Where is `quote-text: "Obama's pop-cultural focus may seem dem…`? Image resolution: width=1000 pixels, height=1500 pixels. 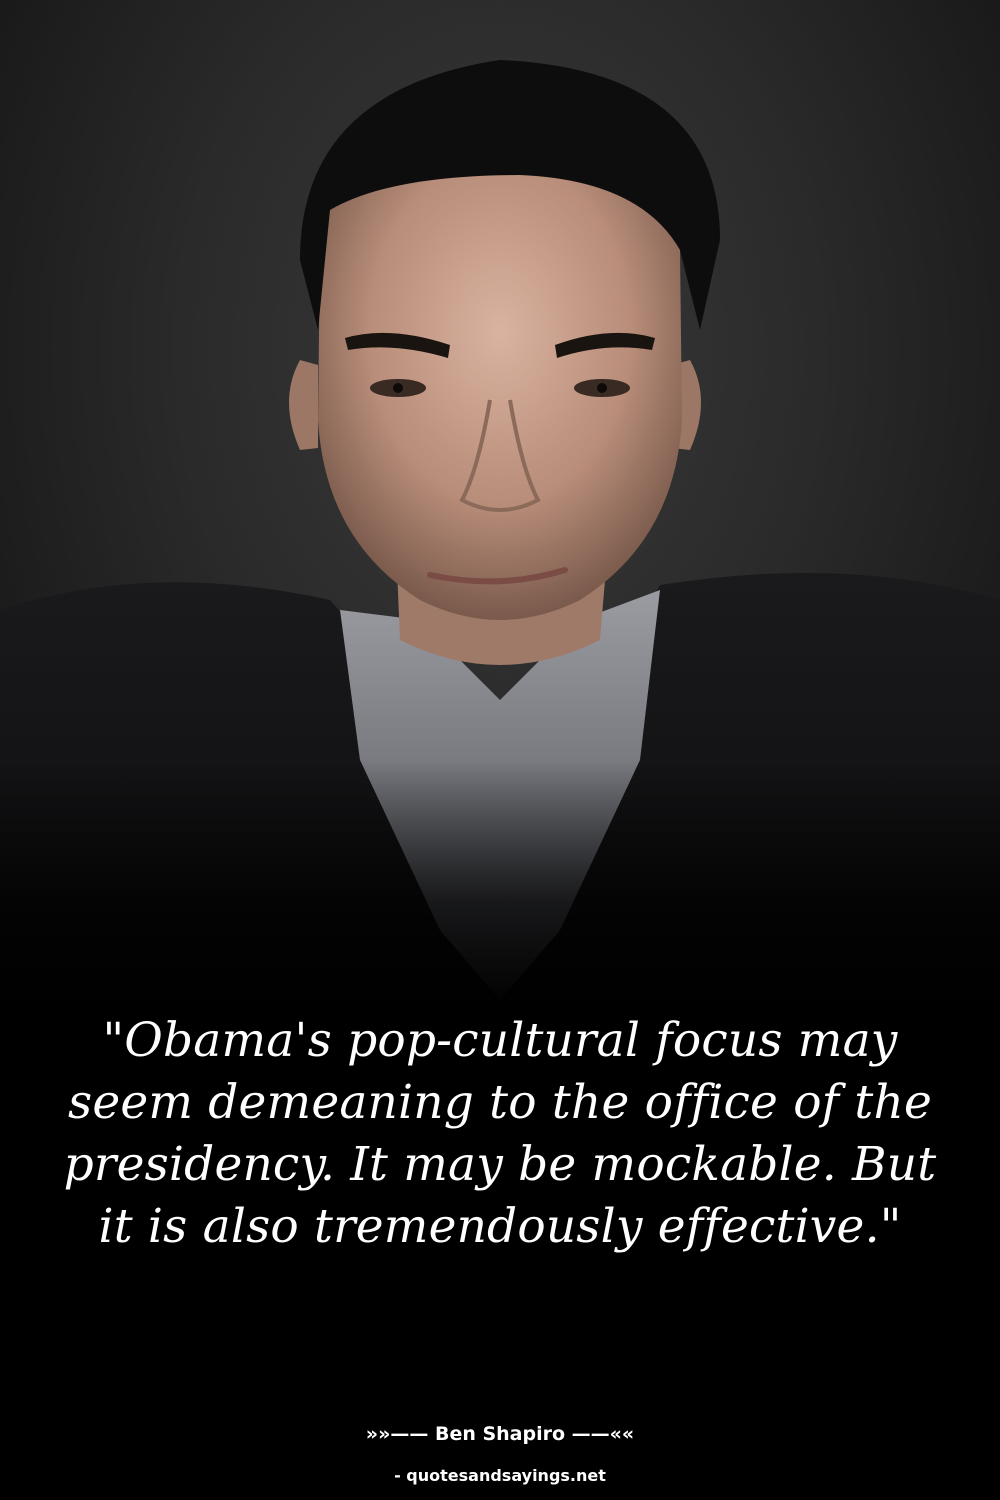 quote-text: "Obama's pop-cultural focus may seem dem… is located at coordinates (500, 1133).